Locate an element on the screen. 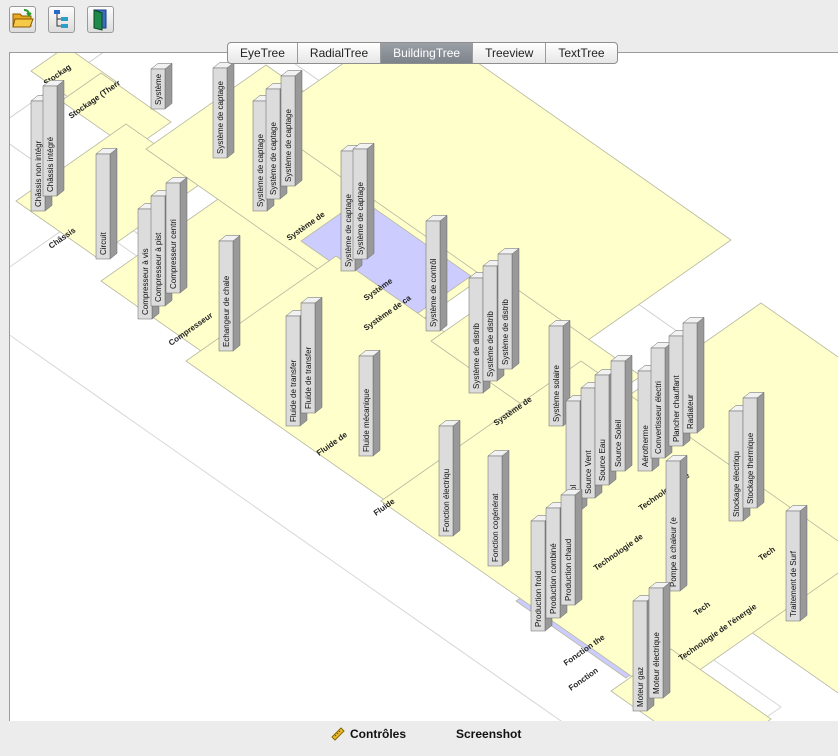 The image size is (838, 756). pillar-label: Fluide mécanique is located at coordinates (366, 420).